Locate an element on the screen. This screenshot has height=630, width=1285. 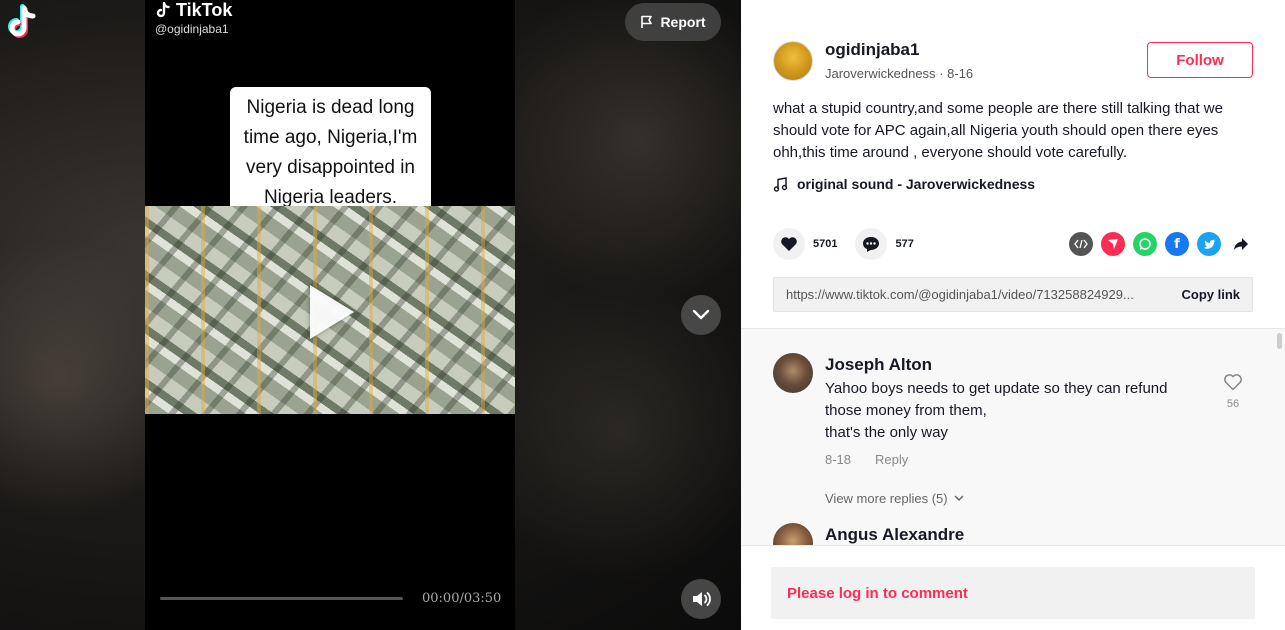
sound-link: original sound - Jaroverwickedness is located at coordinates (904, 184).